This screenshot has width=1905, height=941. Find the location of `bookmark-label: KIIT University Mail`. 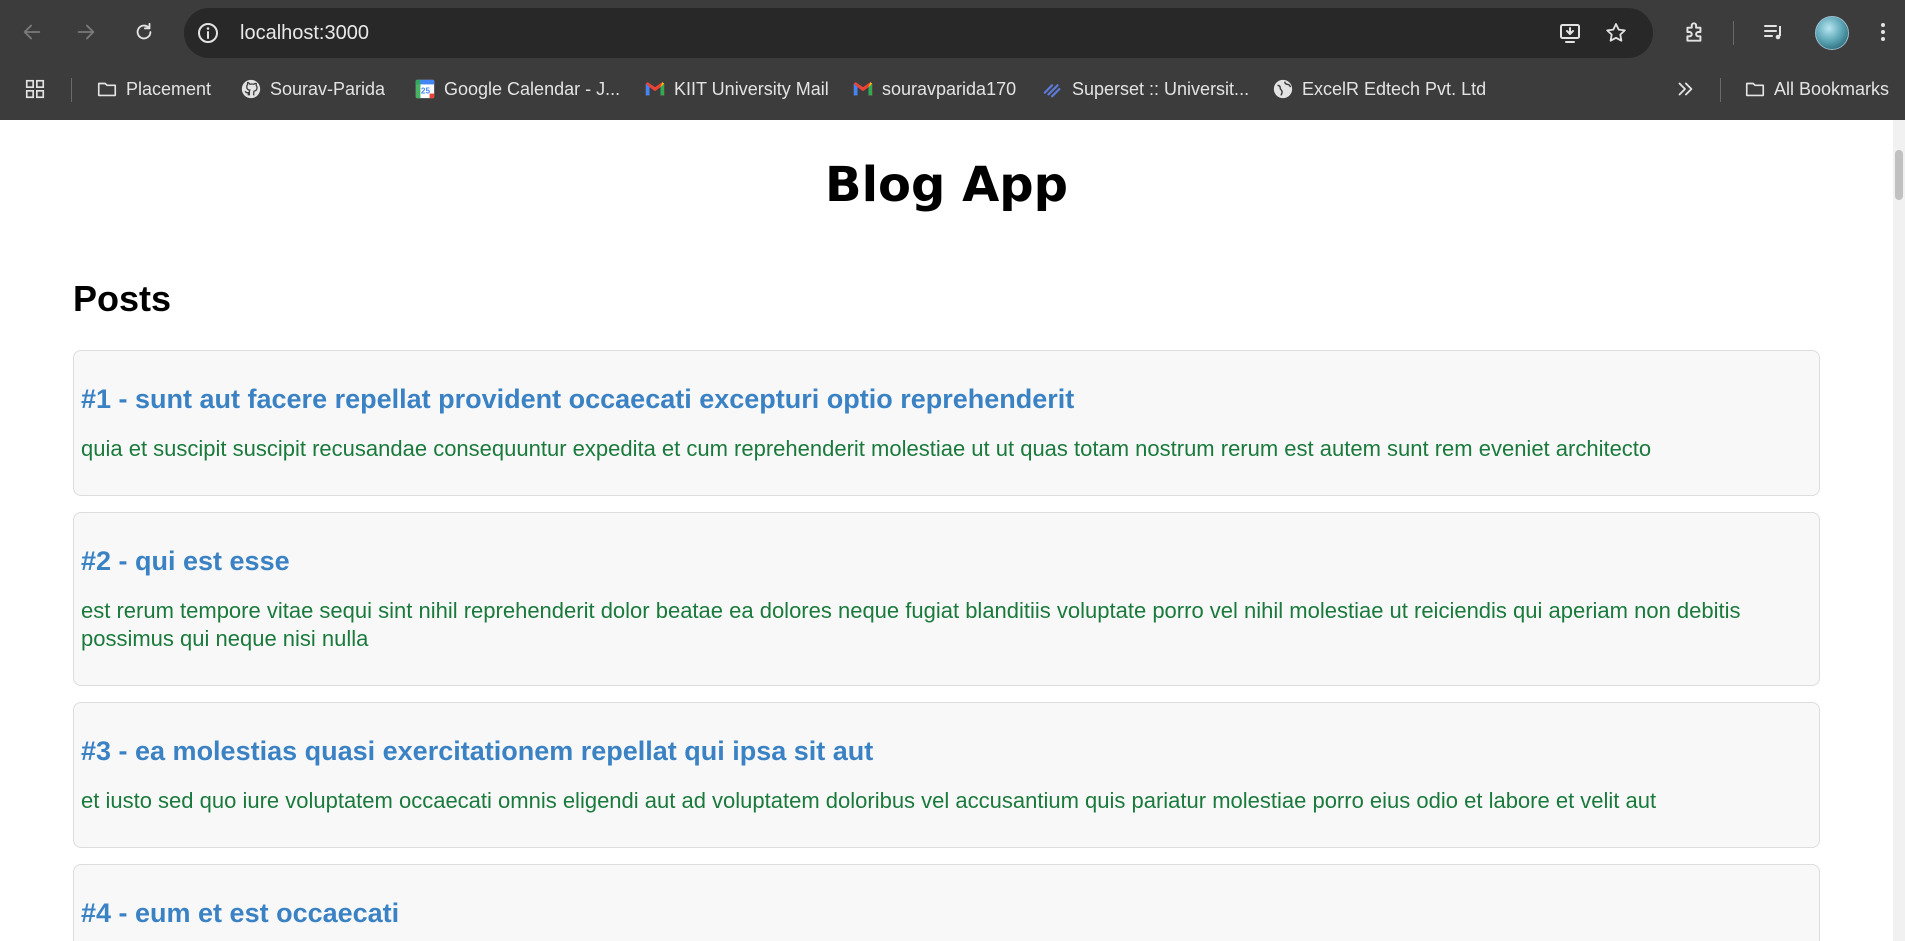

bookmark-label: KIIT University Mail is located at coordinates (751, 88).